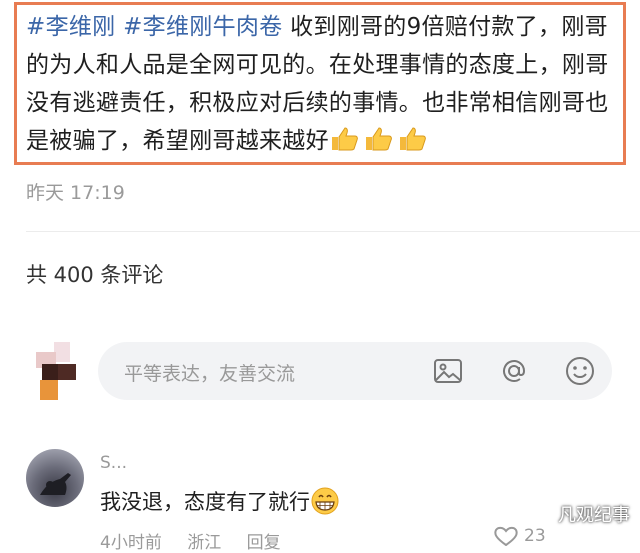 Image resolution: width=640 pixels, height=553 pixels. What do you see at coordinates (131, 543) in the screenshot?
I see `comment-time: 4小时前` at bounding box center [131, 543].